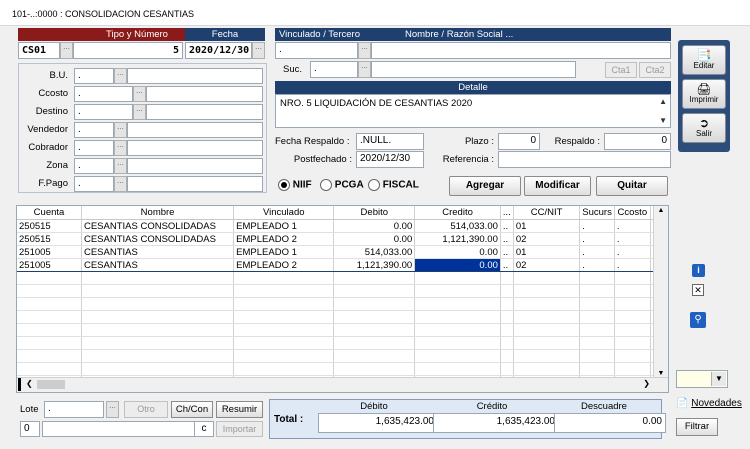  What do you see at coordinates (295, 185) in the screenshot?
I see `radio-niif: NIIF` at bounding box center [295, 185].